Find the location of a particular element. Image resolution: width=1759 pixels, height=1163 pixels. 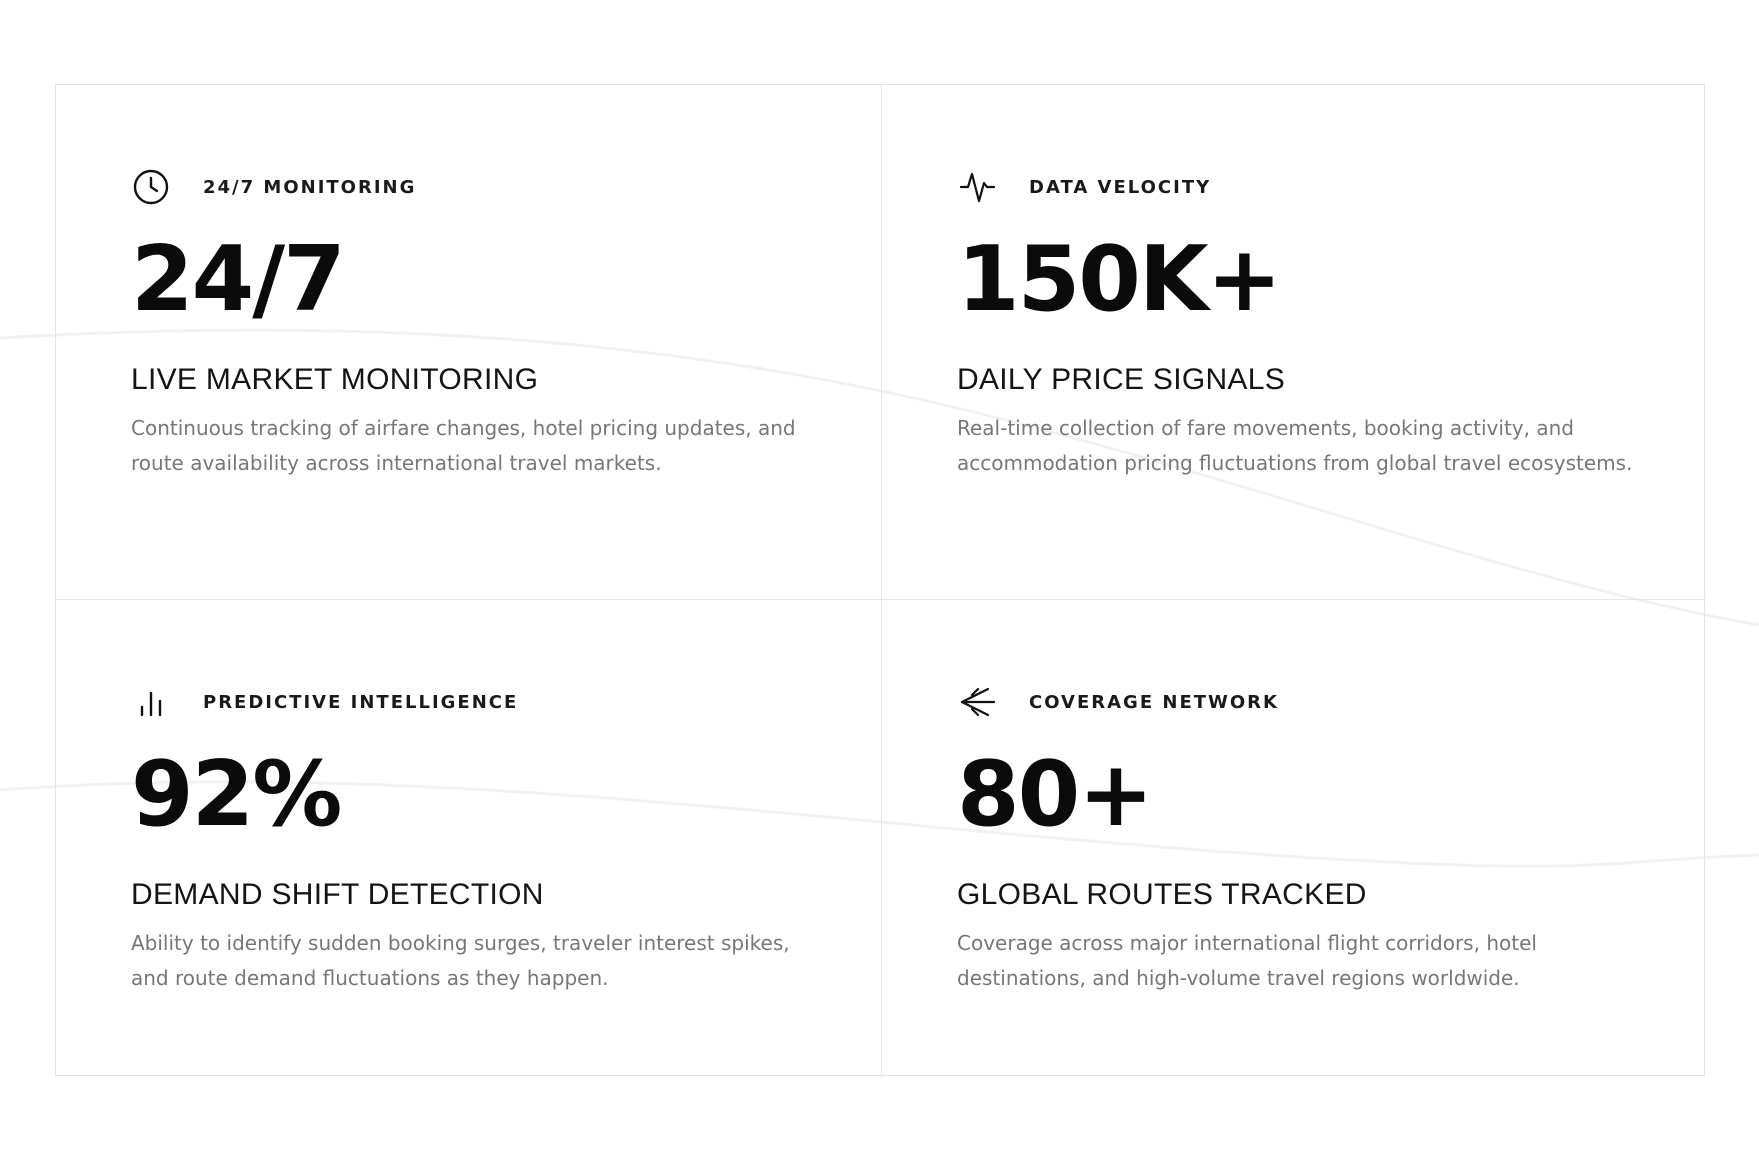

card-label-row: 24/7 MONITORING is located at coordinates (506, 187).